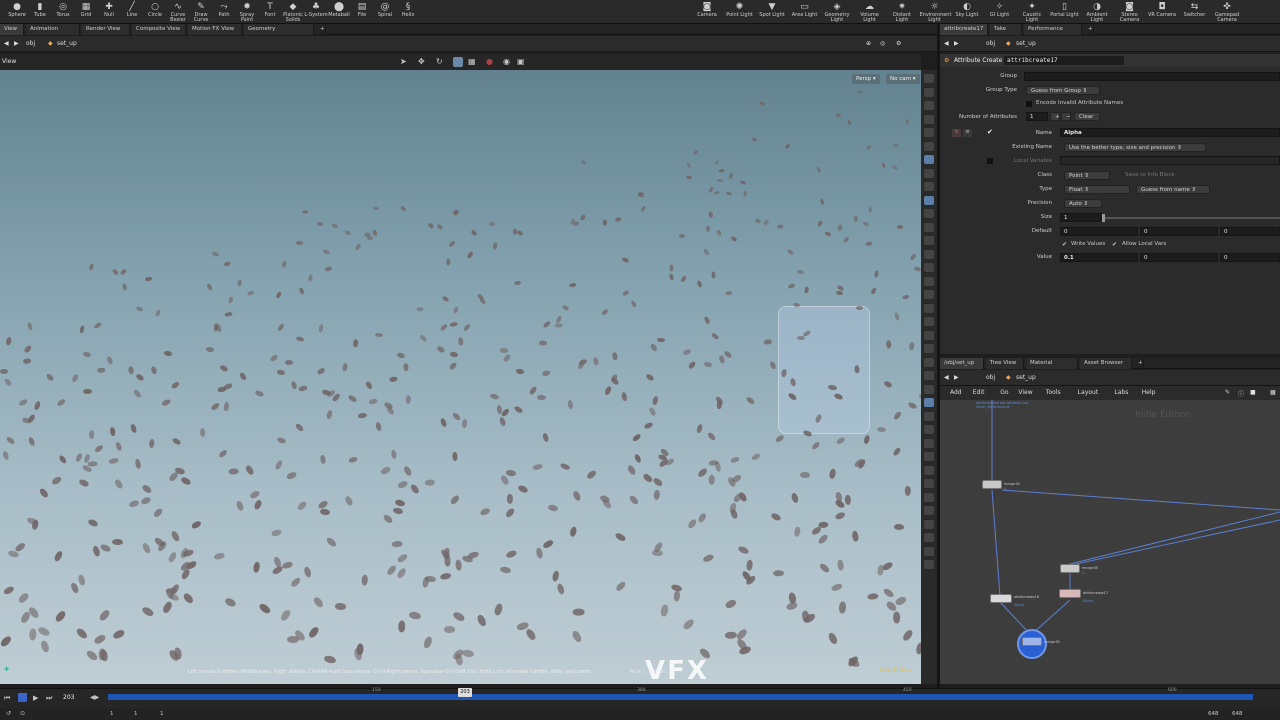 This screenshot has height=720, width=1280. Describe the element at coordinates (979, 392) in the screenshot. I see `net-menu-edit: Edit` at that location.